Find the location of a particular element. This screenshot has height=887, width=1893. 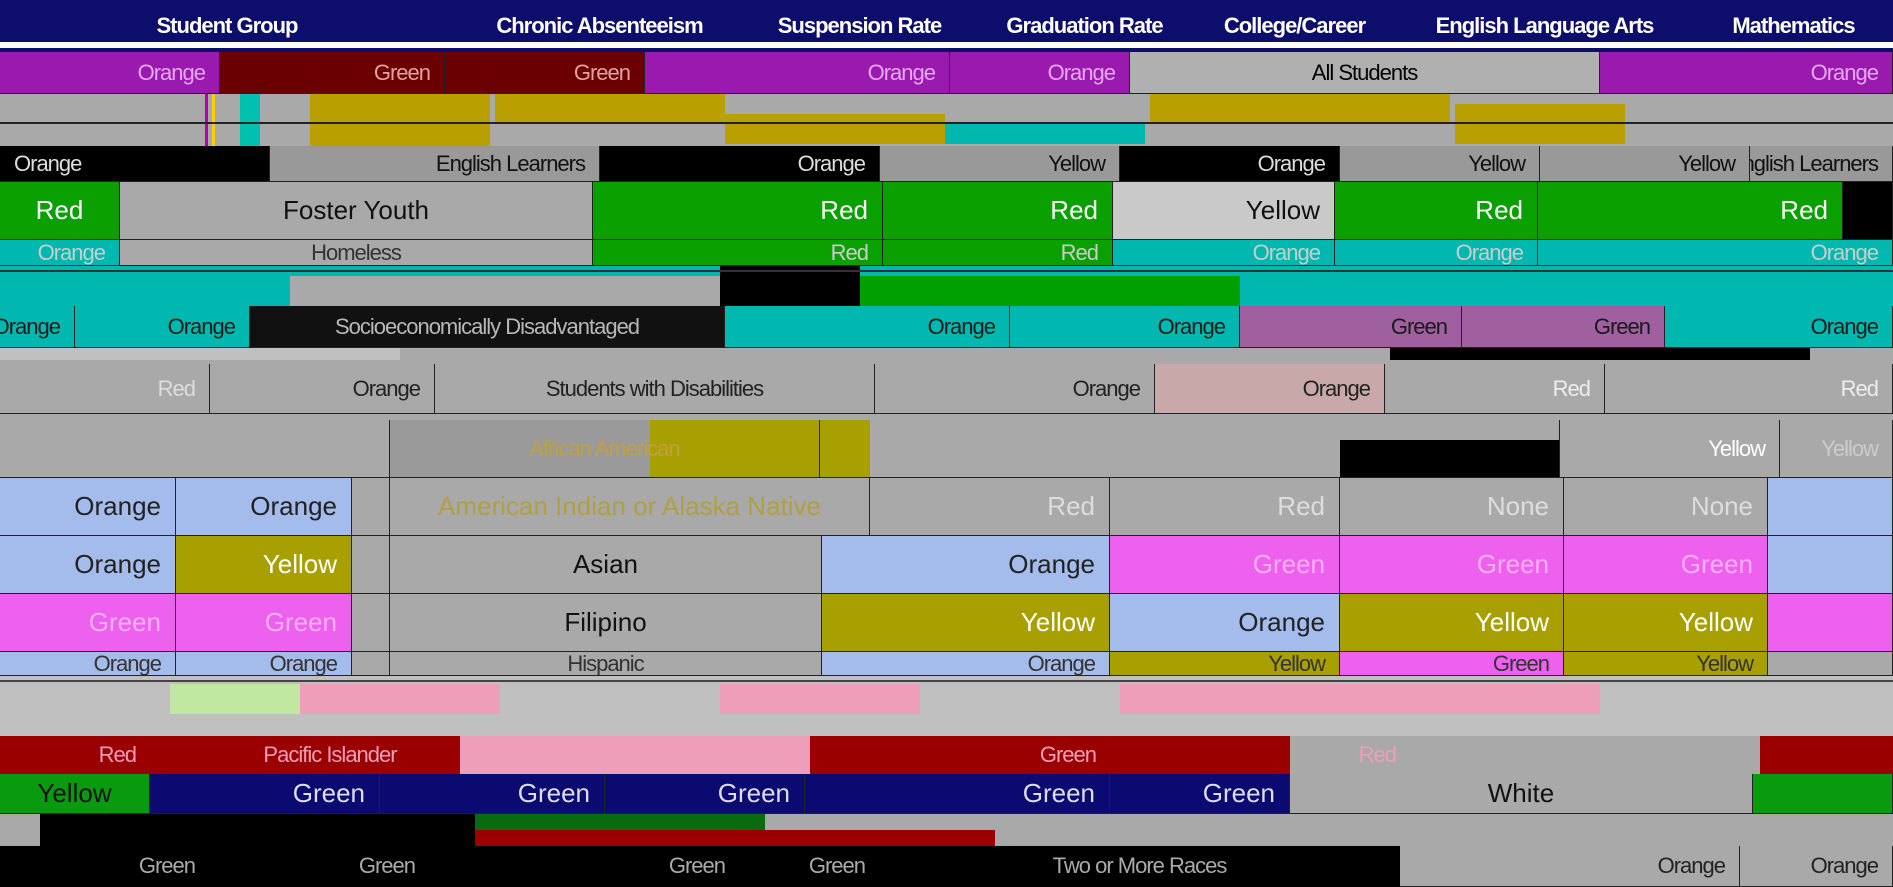

cell: All Students is located at coordinates (1365, 73).